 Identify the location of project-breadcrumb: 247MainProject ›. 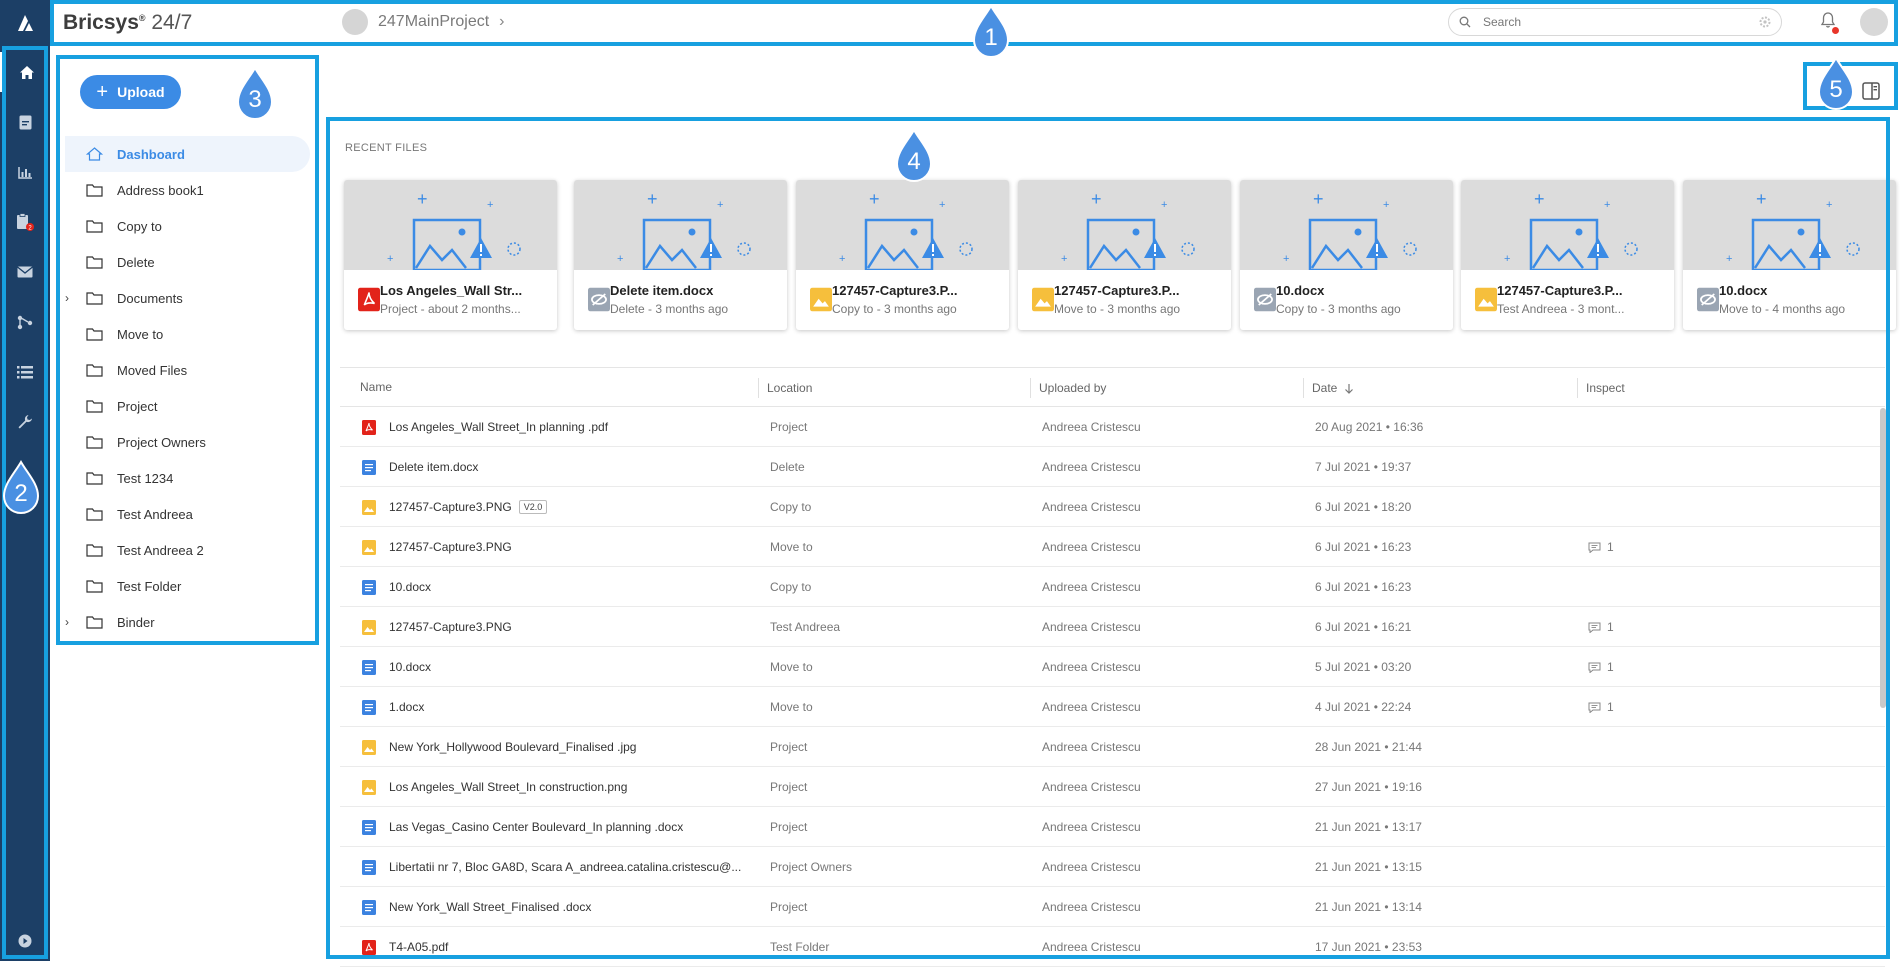
(423, 22).